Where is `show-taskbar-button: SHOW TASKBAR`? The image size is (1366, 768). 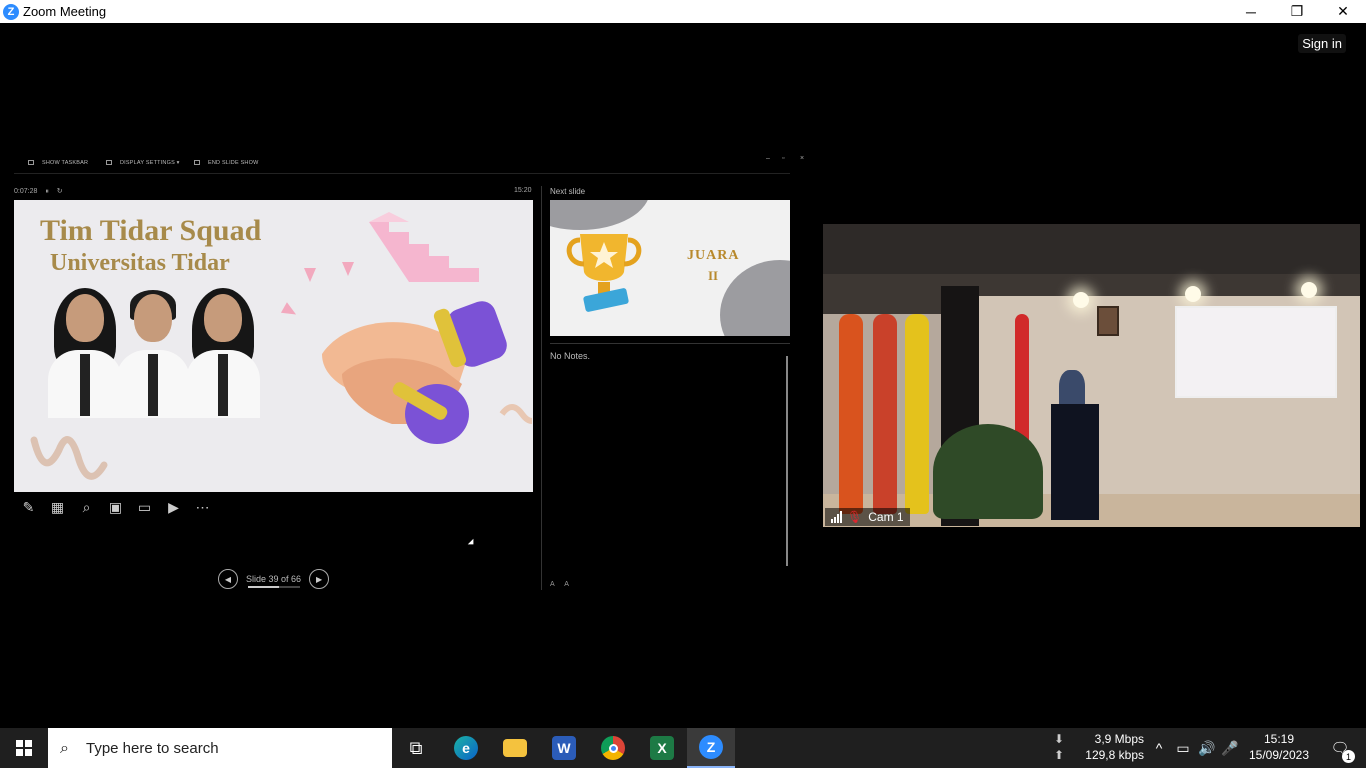 show-taskbar-button: SHOW TASKBAR is located at coordinates (58, 163).